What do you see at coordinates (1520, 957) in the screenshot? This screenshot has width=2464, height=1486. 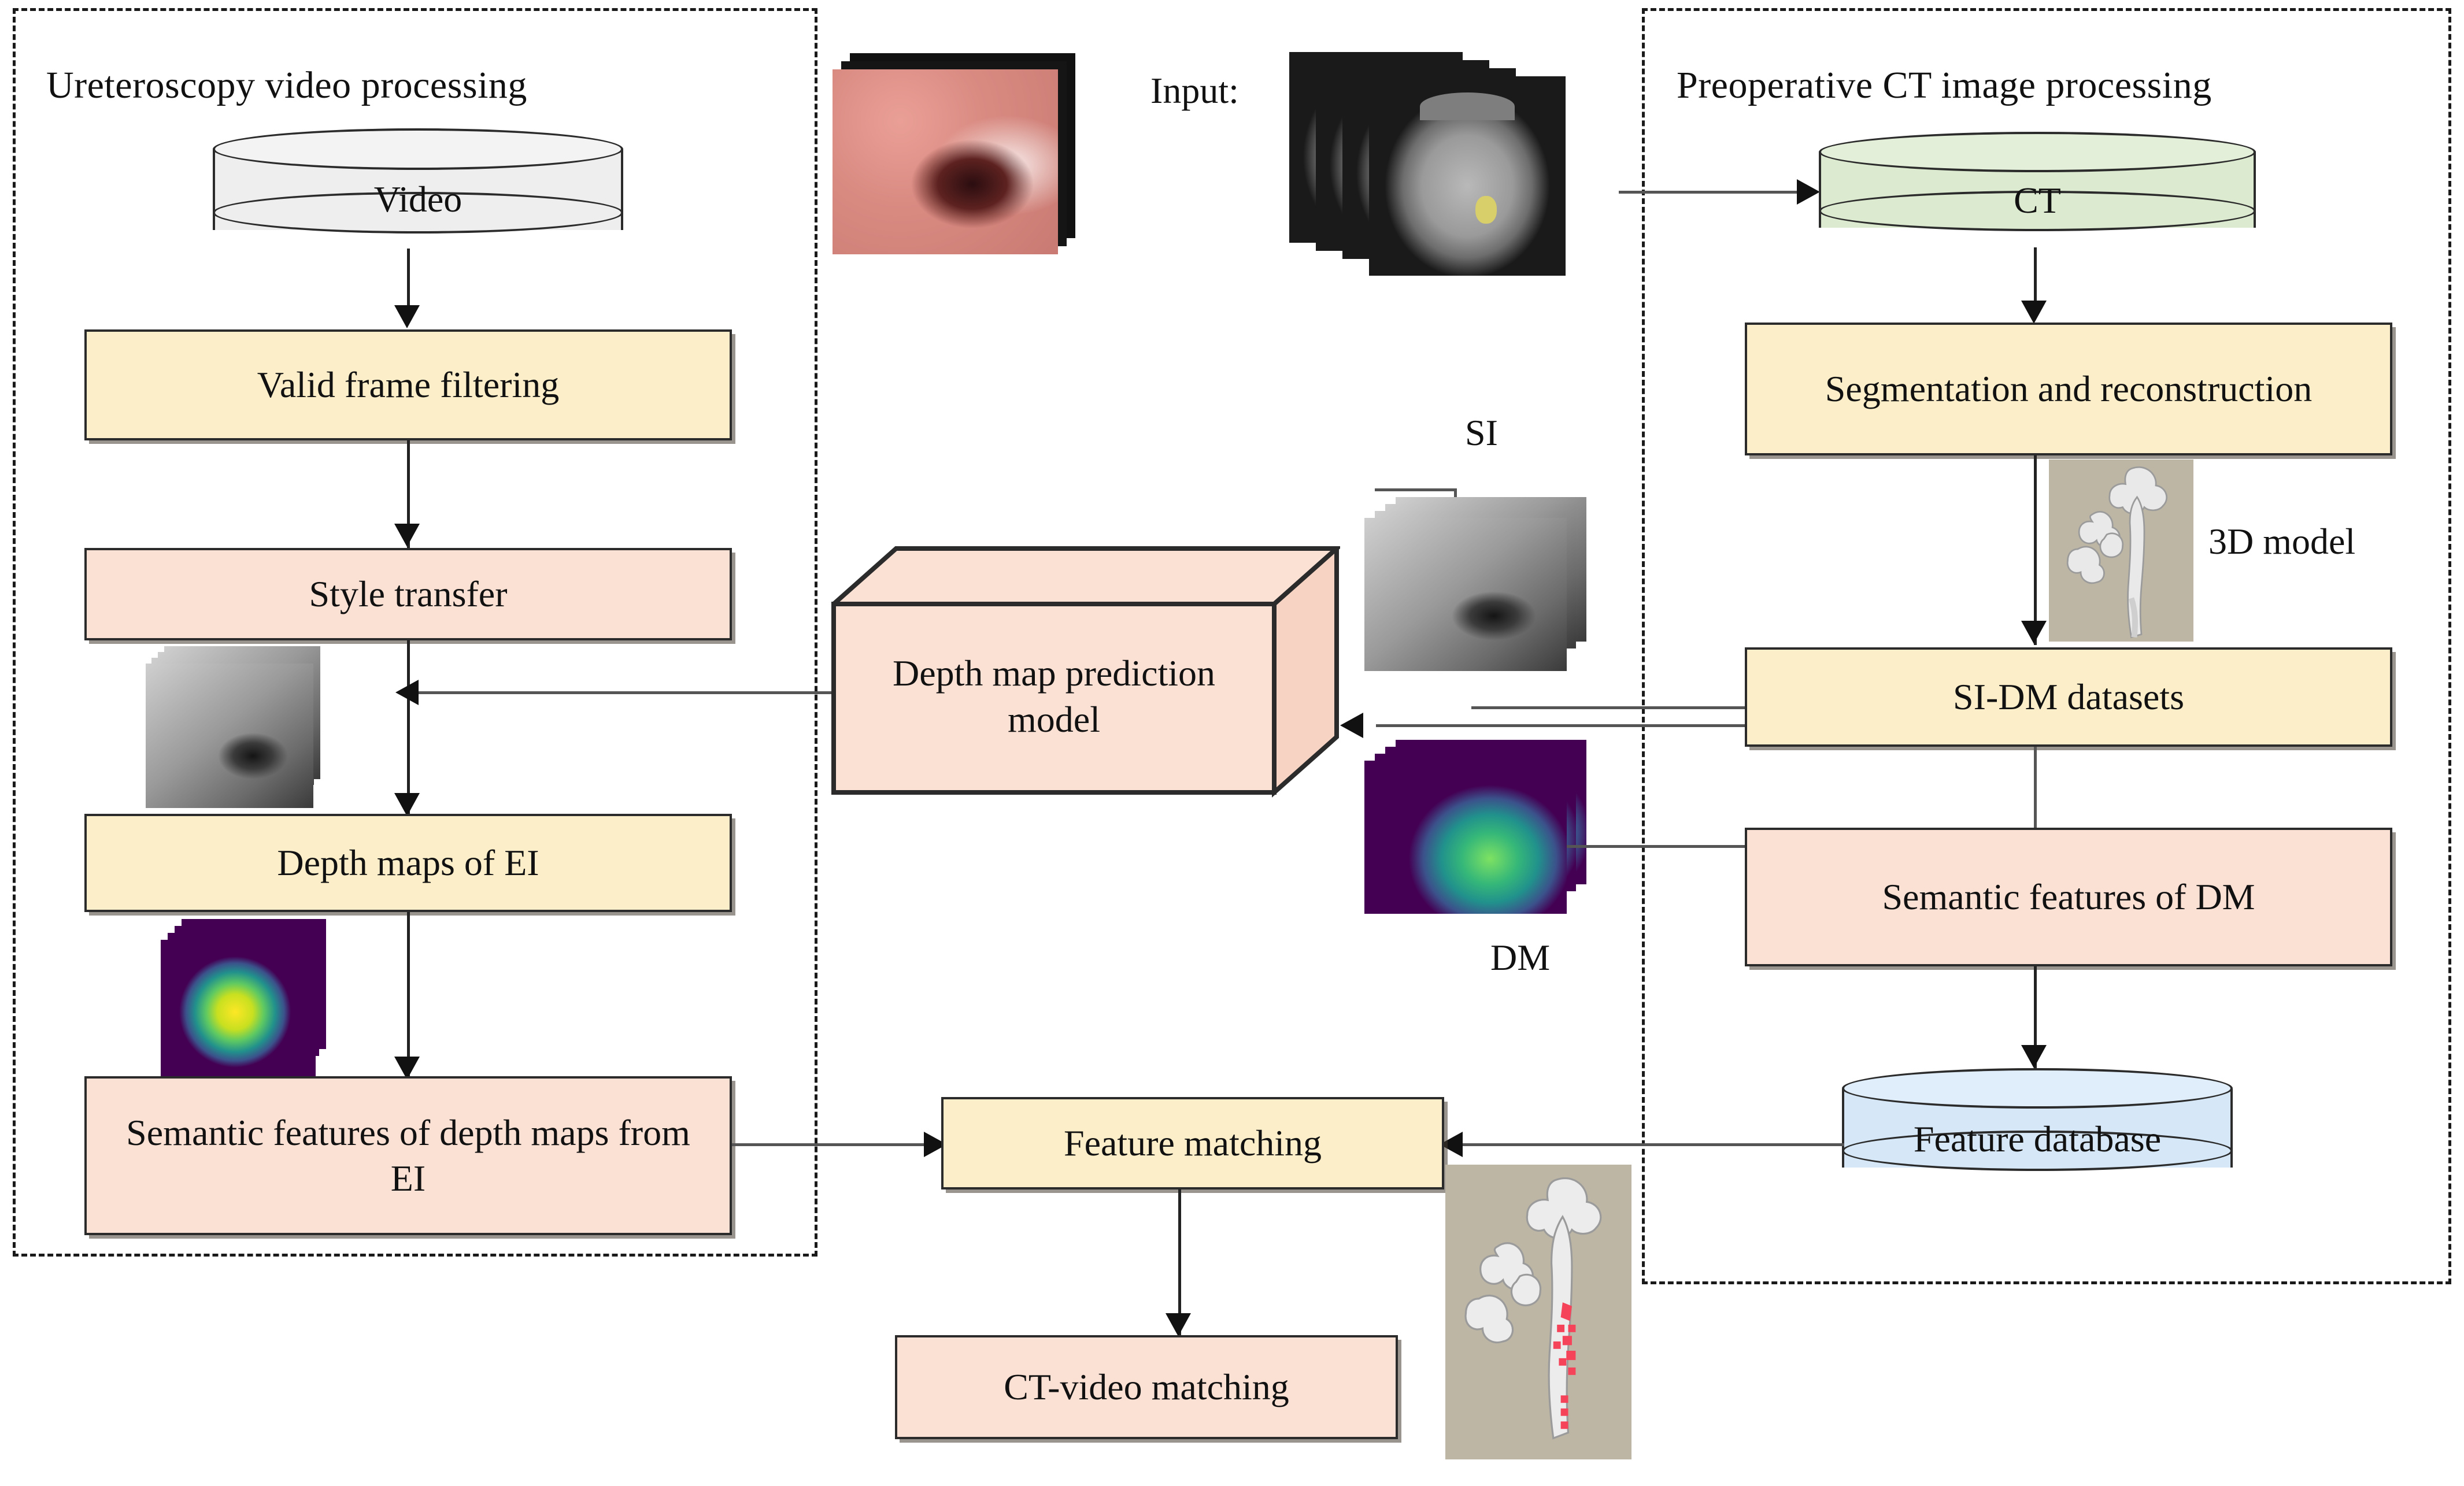 I see `dm-label: DM` at bounding box center [1520, 957].